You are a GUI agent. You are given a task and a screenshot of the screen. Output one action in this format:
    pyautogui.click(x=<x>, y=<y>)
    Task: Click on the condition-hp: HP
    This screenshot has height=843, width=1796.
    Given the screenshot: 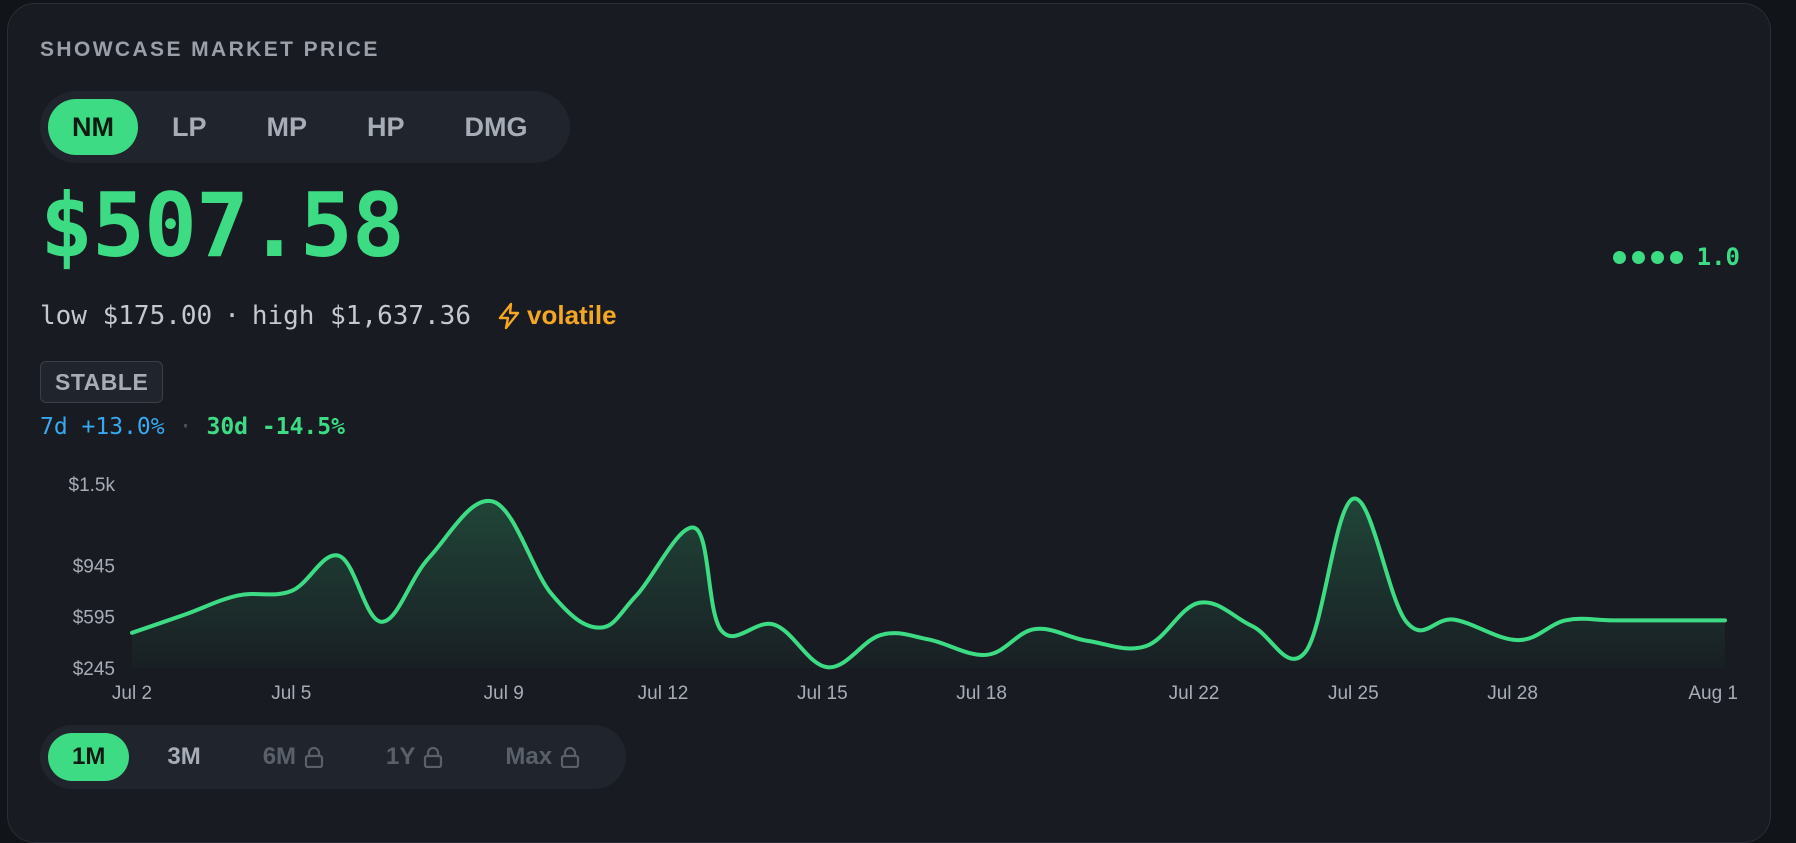 What is the action you would take?
    pyautogui.click(x=386, y=127)
    